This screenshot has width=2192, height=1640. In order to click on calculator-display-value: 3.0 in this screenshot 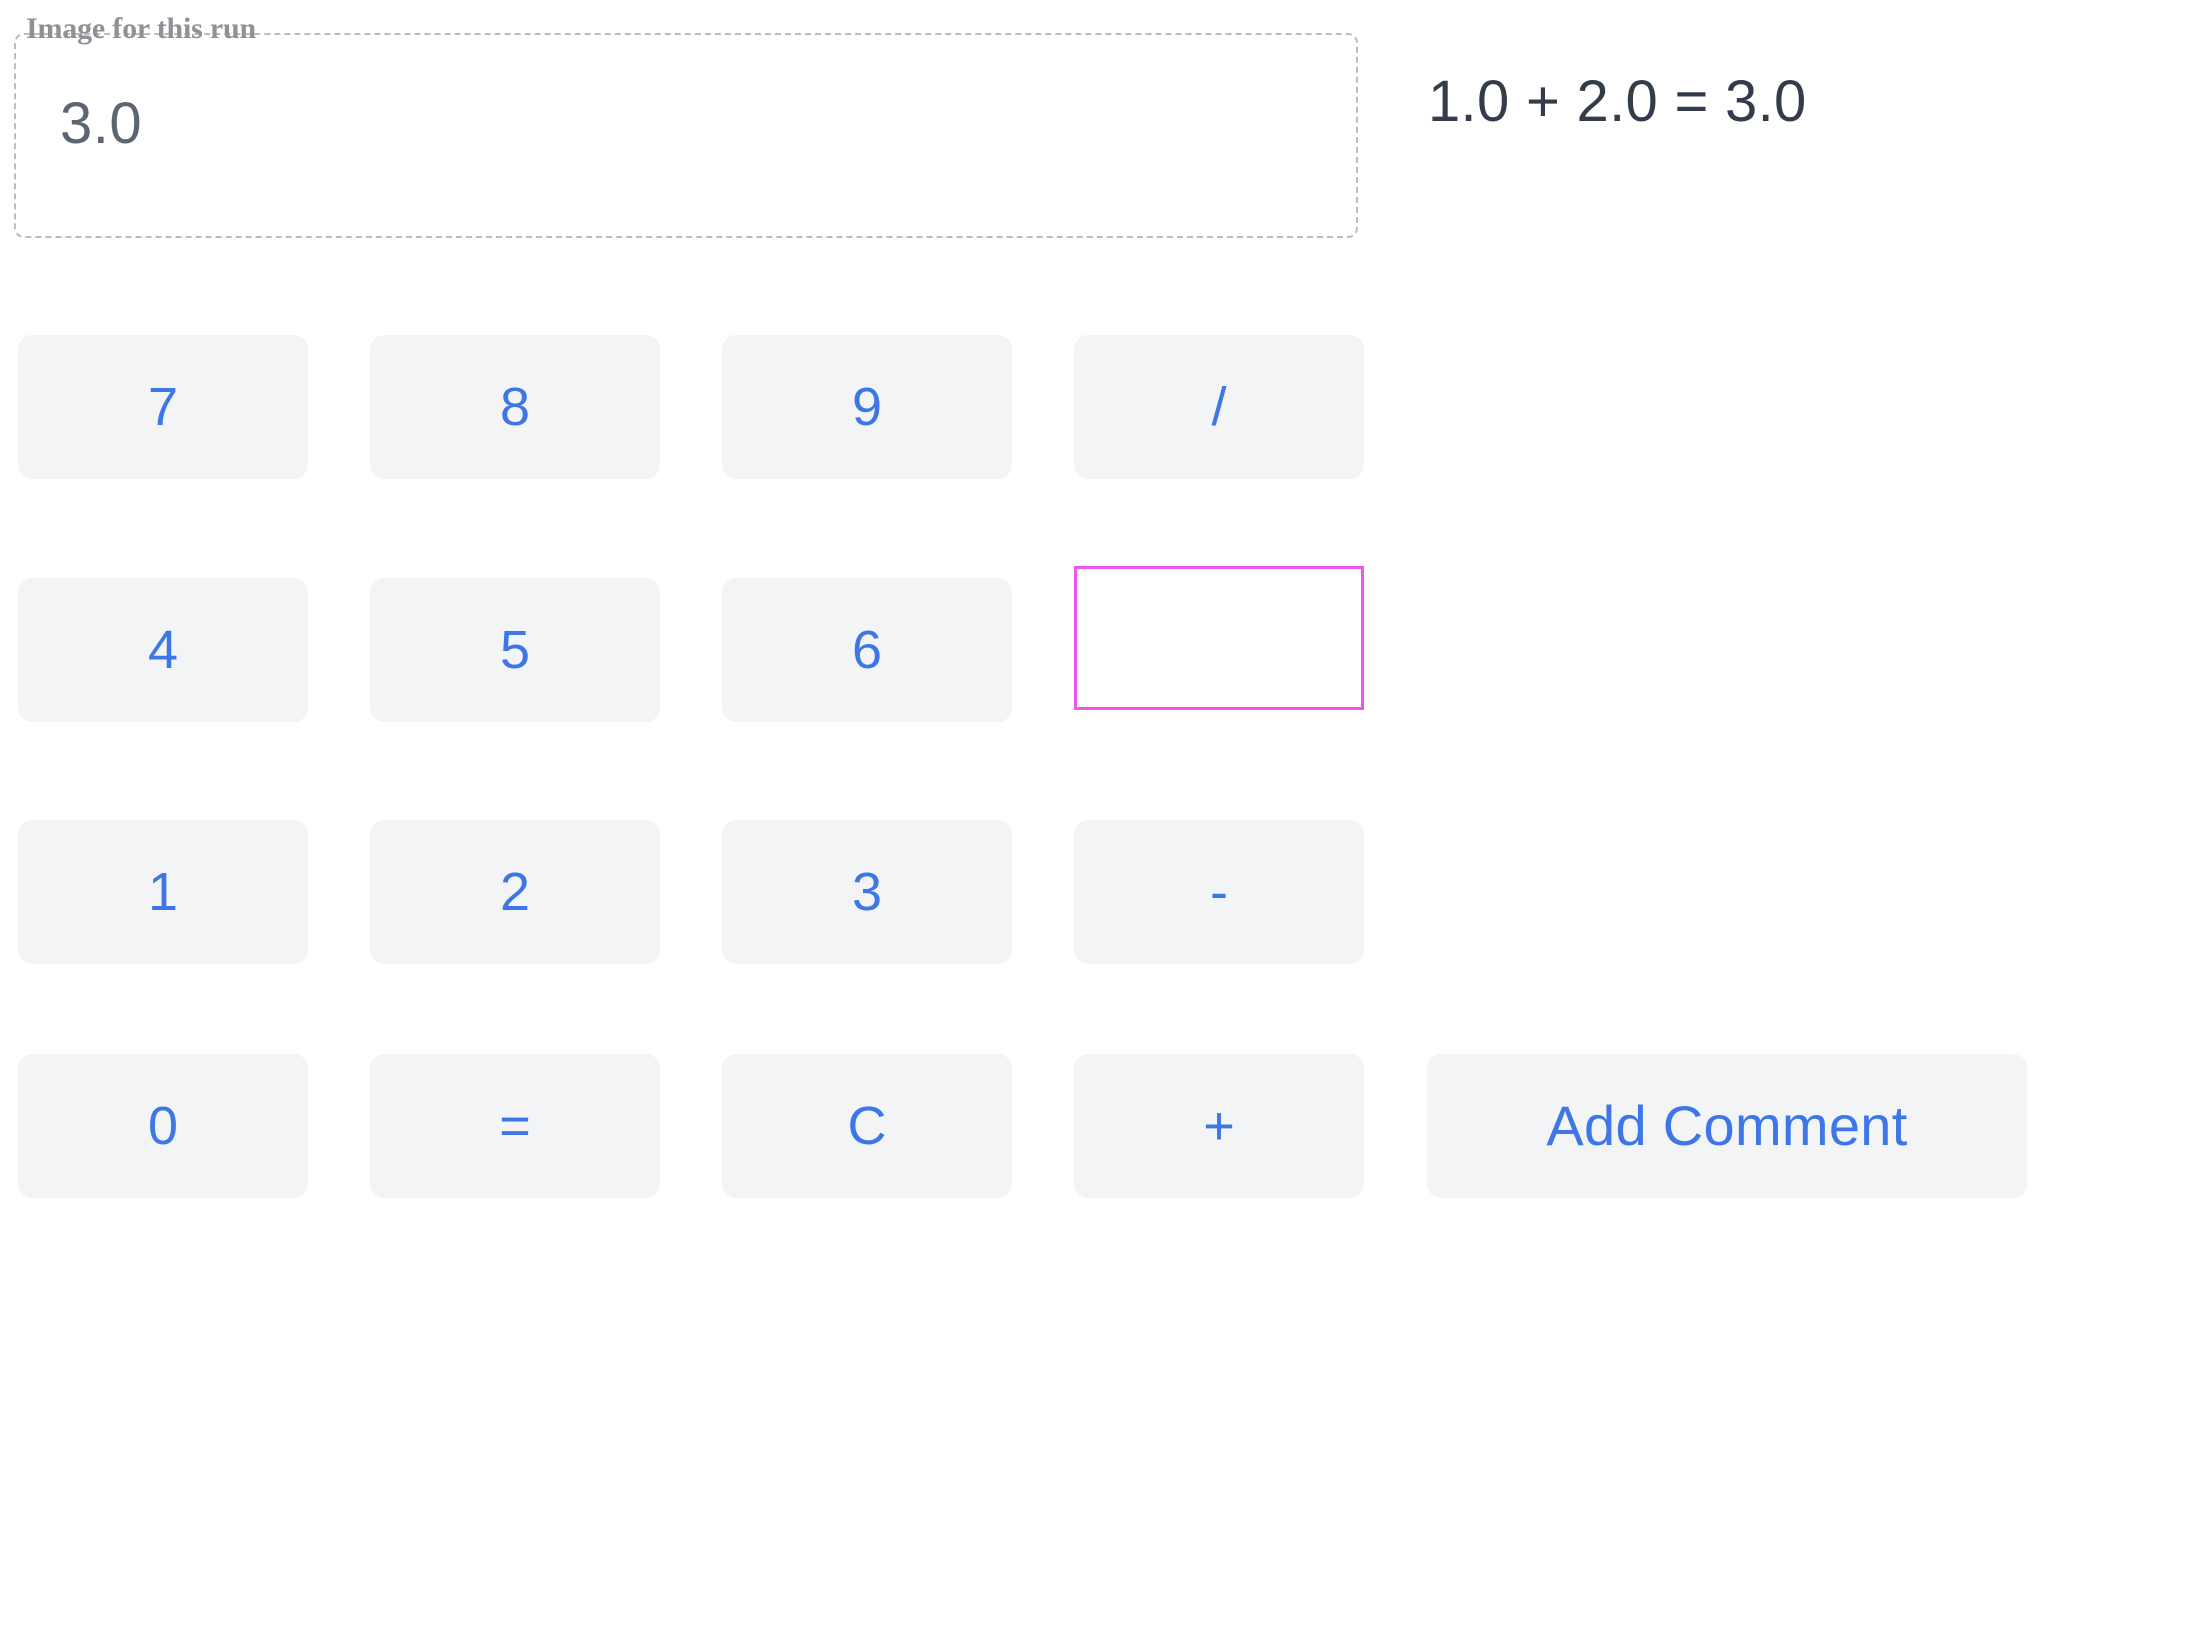, I will do `click(101, 123)`.